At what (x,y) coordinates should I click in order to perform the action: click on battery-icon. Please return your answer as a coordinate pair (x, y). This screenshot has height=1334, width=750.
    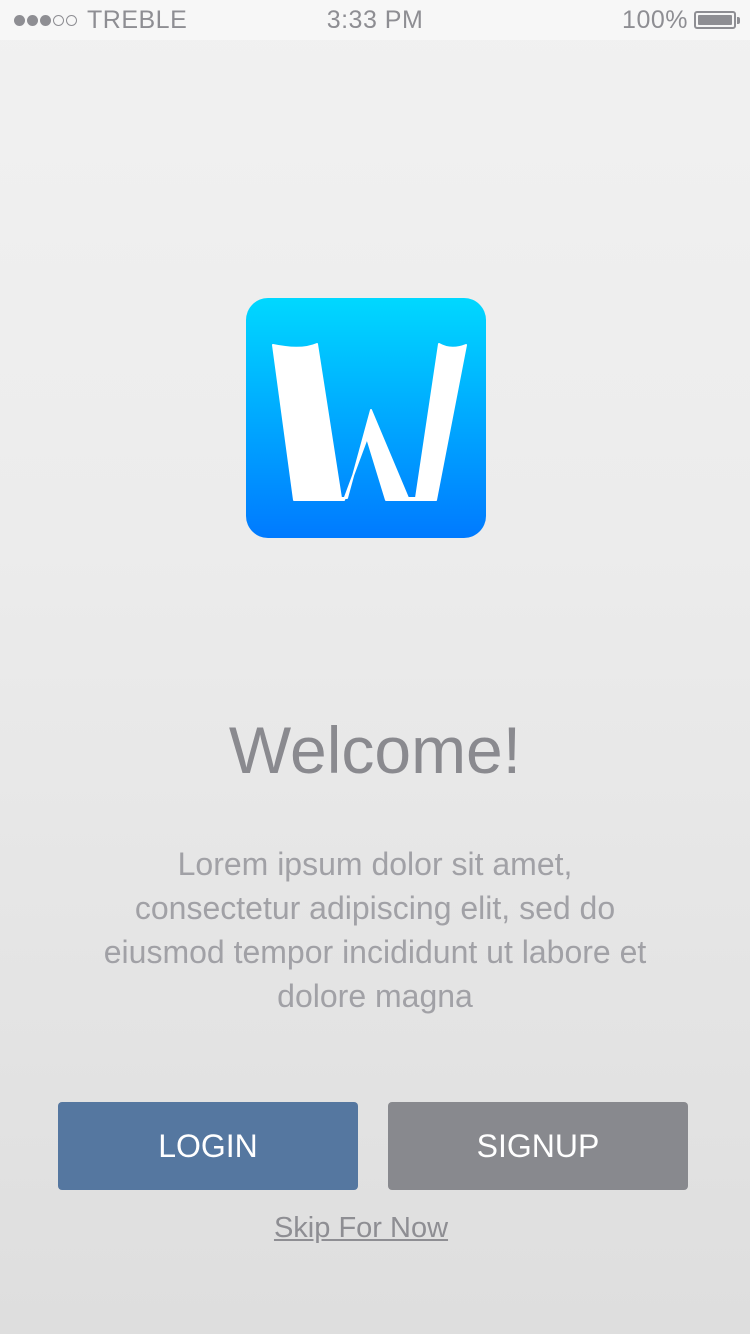
    Looking at the image, I should click on (717, 20).